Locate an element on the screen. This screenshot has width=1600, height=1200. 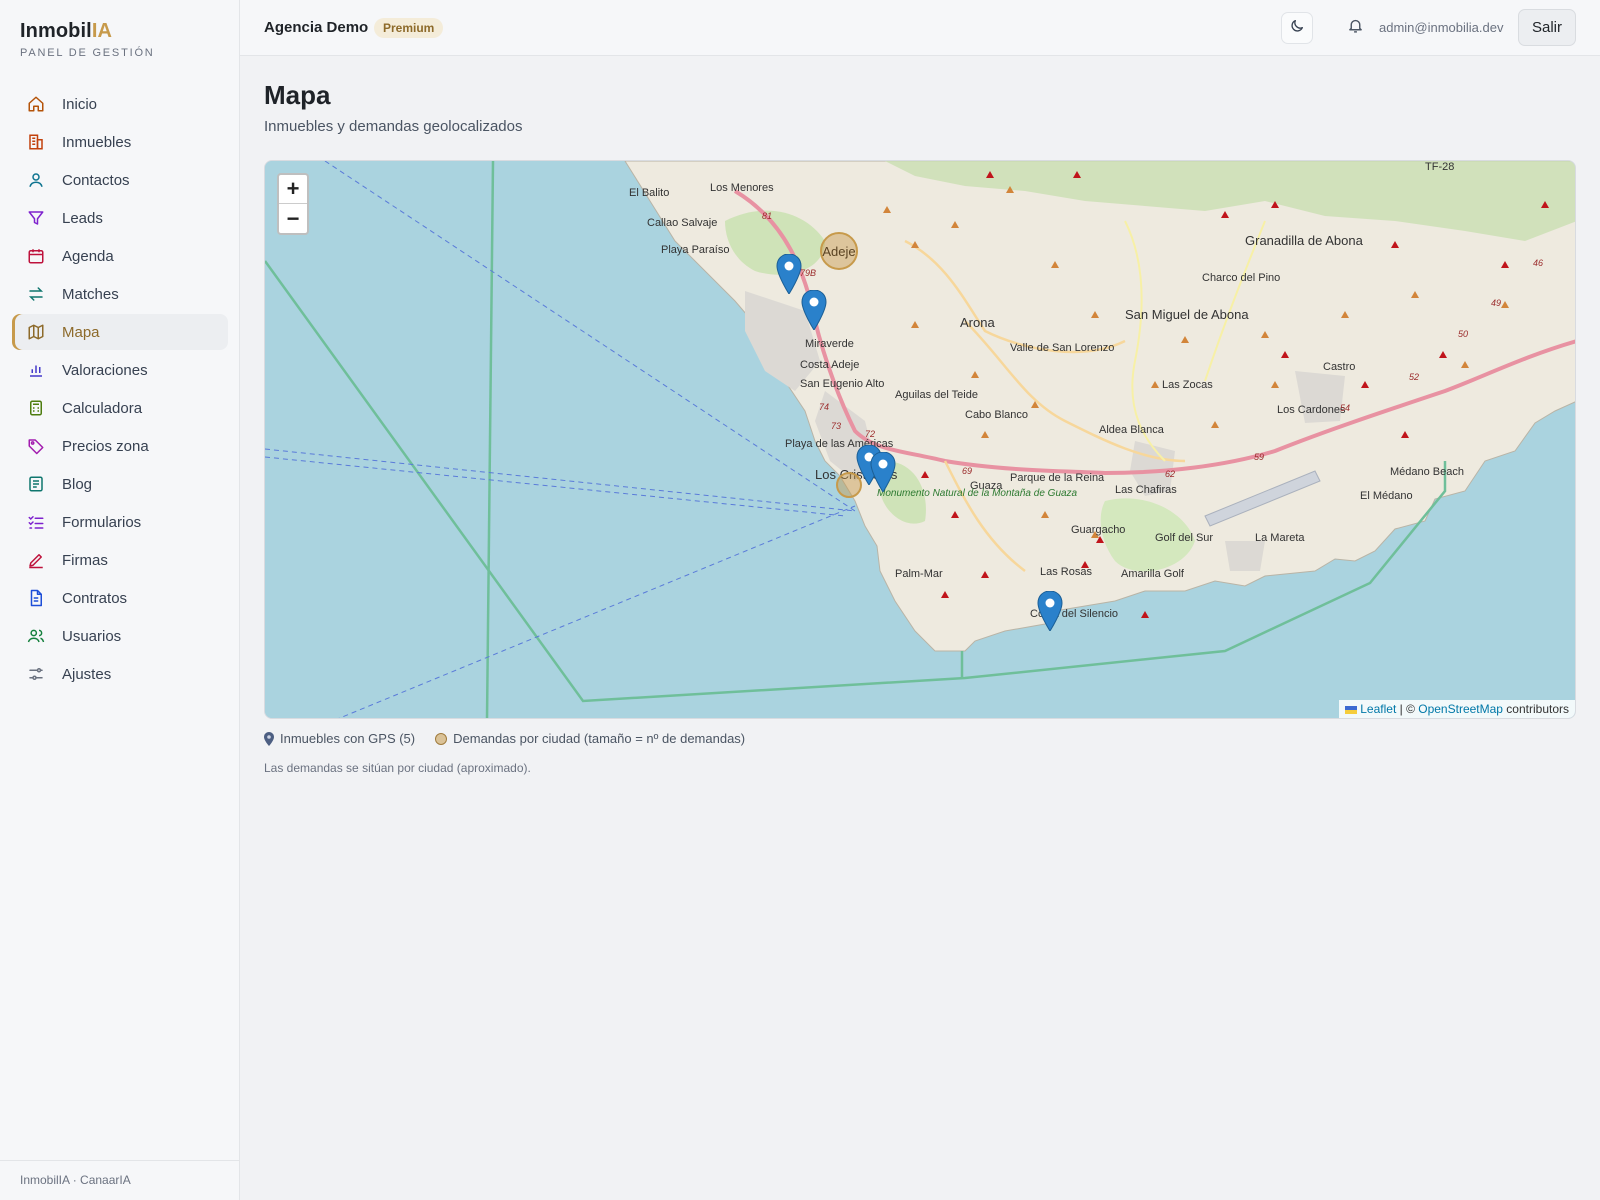
building-icon is located at coordinates (36, 142).